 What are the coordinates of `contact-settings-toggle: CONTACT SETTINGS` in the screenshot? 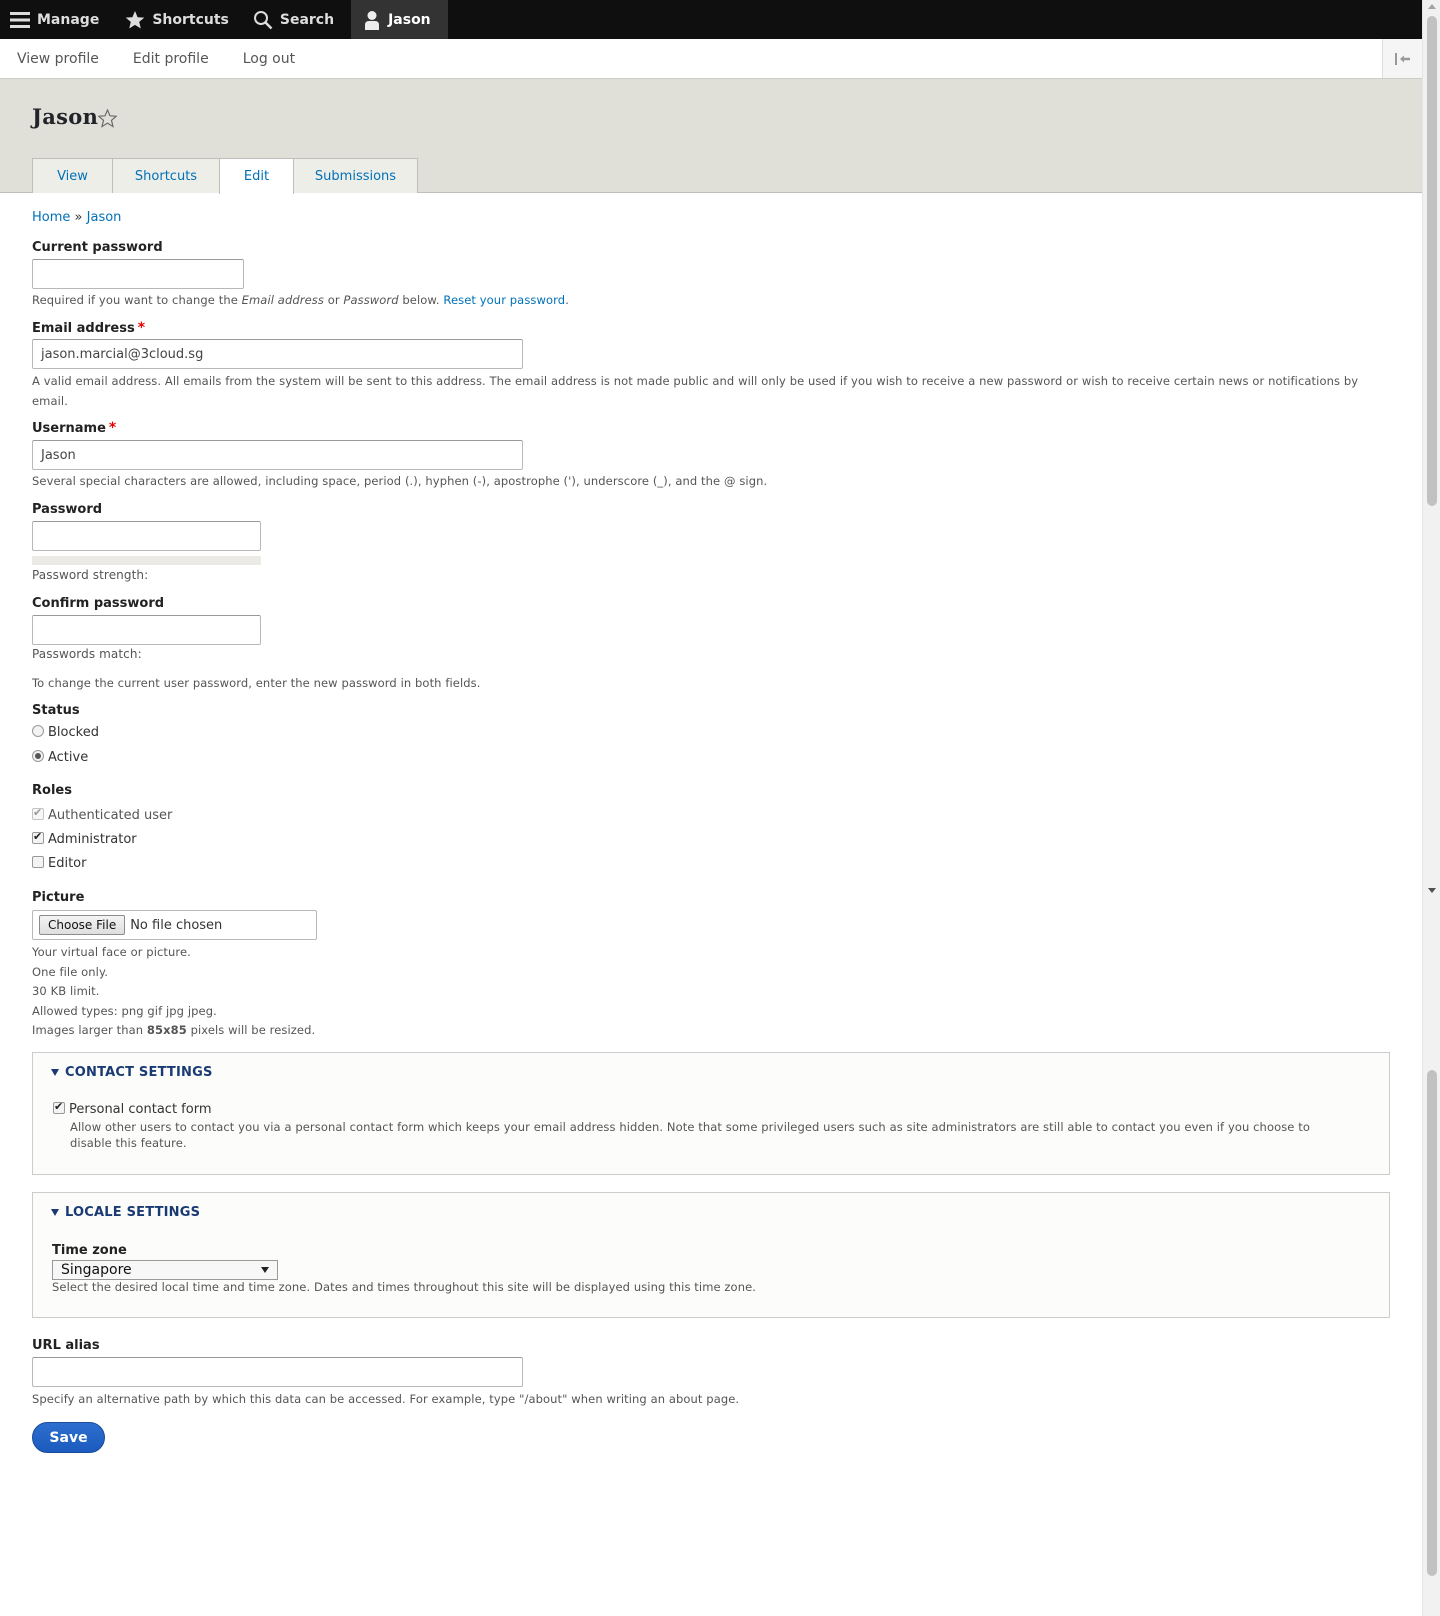 It's located at (132, 1072).